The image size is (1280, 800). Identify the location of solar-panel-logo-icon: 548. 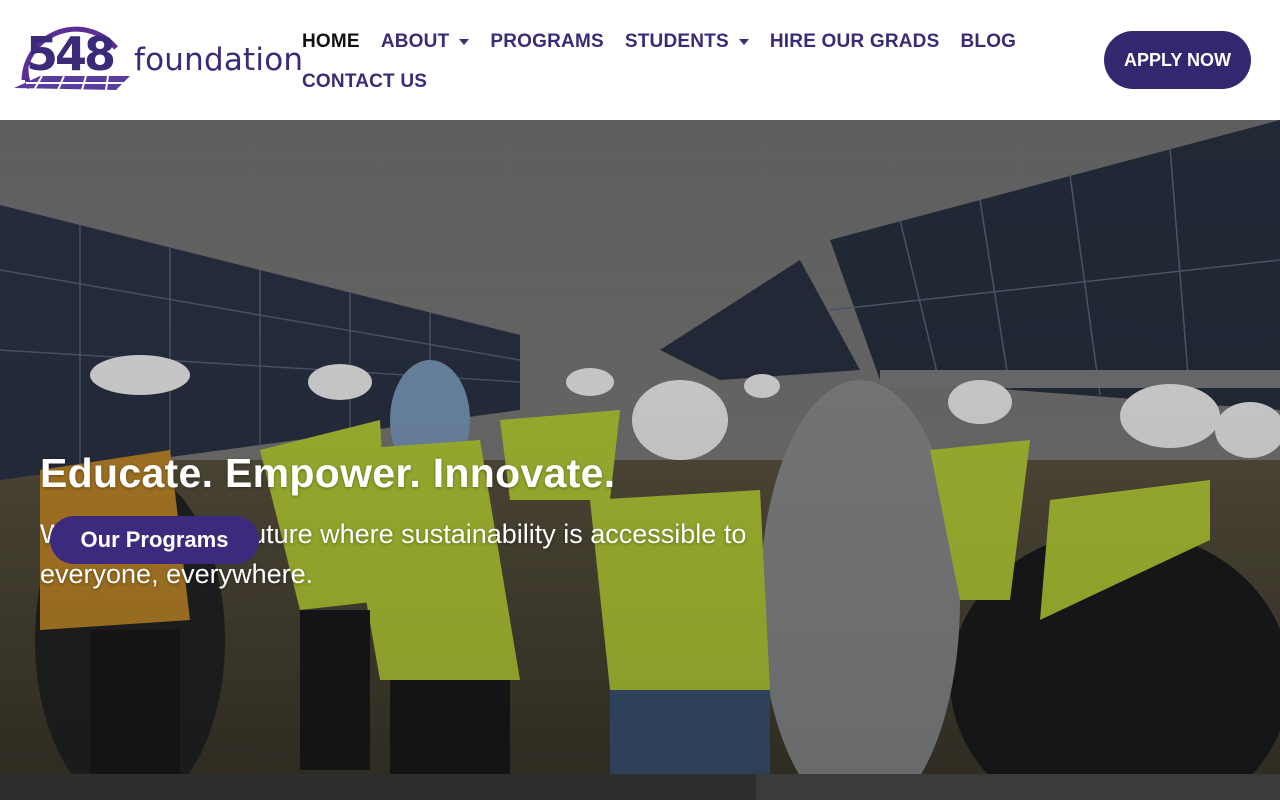
(72, 58).